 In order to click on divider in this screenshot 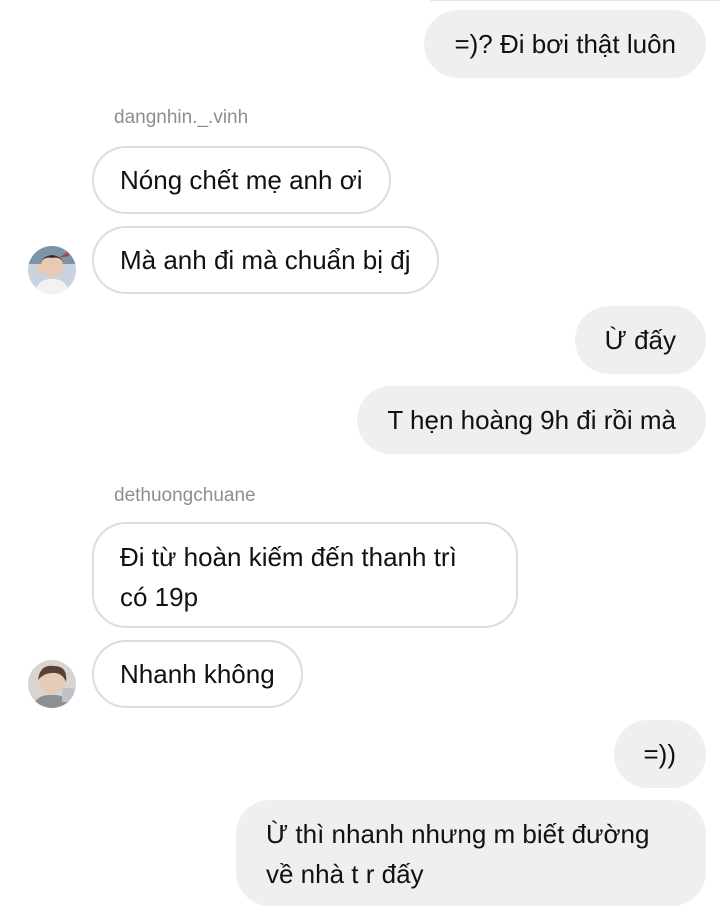, I will do `click(575, 0)`.